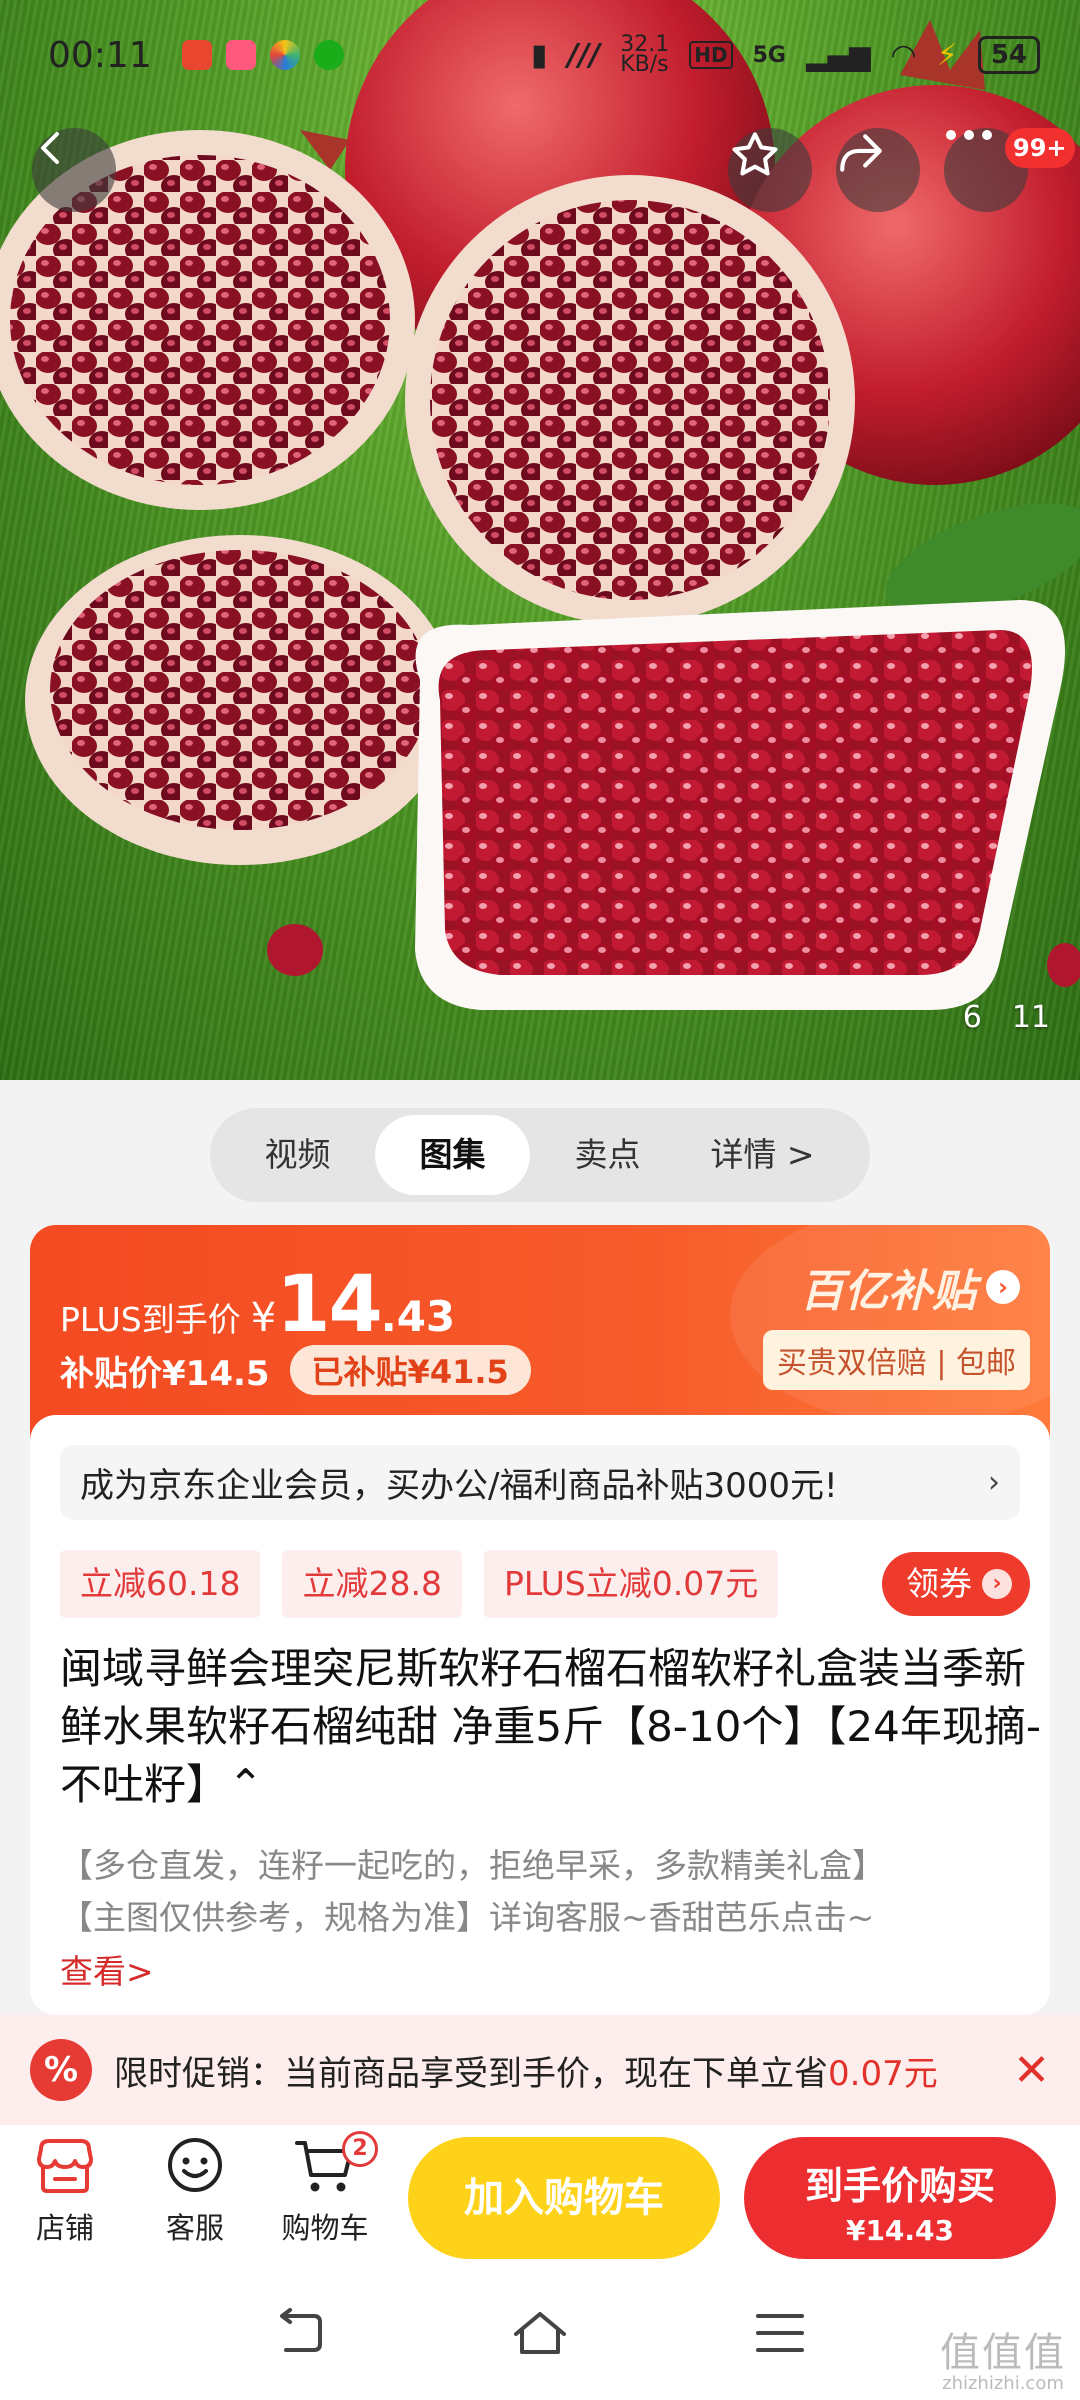 The image size is (1080, 2400). I want to click on tab-gallery: 图集, so click(452, 1155).